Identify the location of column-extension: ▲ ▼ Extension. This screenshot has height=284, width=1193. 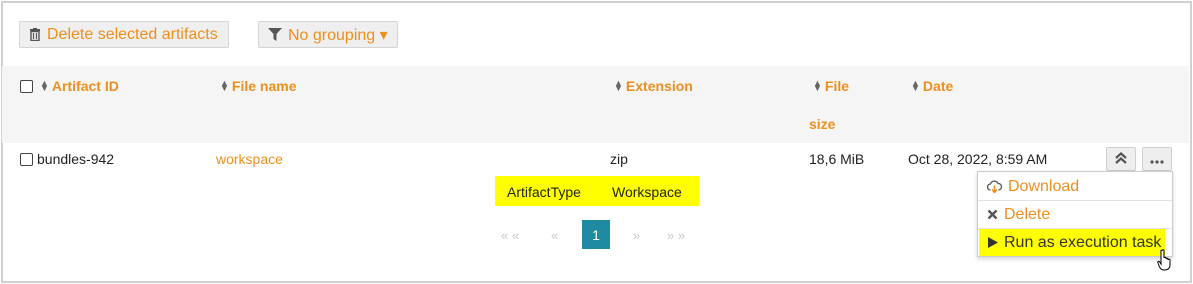
(653, 86).